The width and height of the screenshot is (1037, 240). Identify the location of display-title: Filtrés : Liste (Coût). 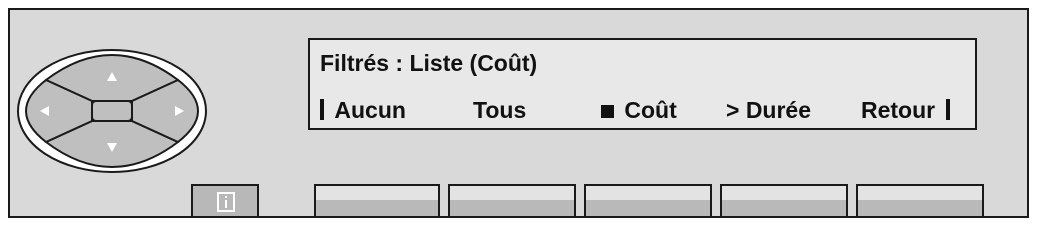
(429, 63).